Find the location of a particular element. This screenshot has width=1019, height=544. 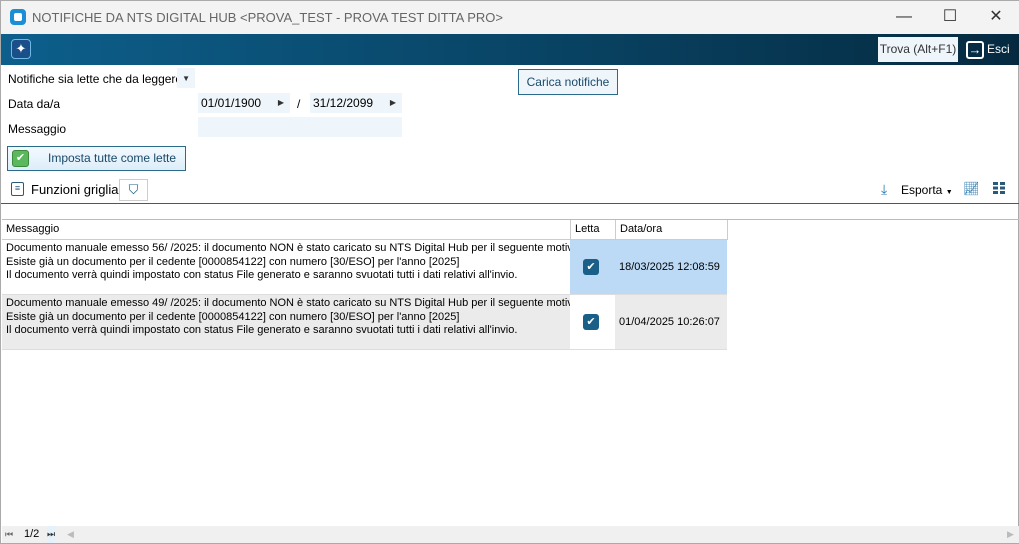

app-icon is located at coordinates (18, 17).